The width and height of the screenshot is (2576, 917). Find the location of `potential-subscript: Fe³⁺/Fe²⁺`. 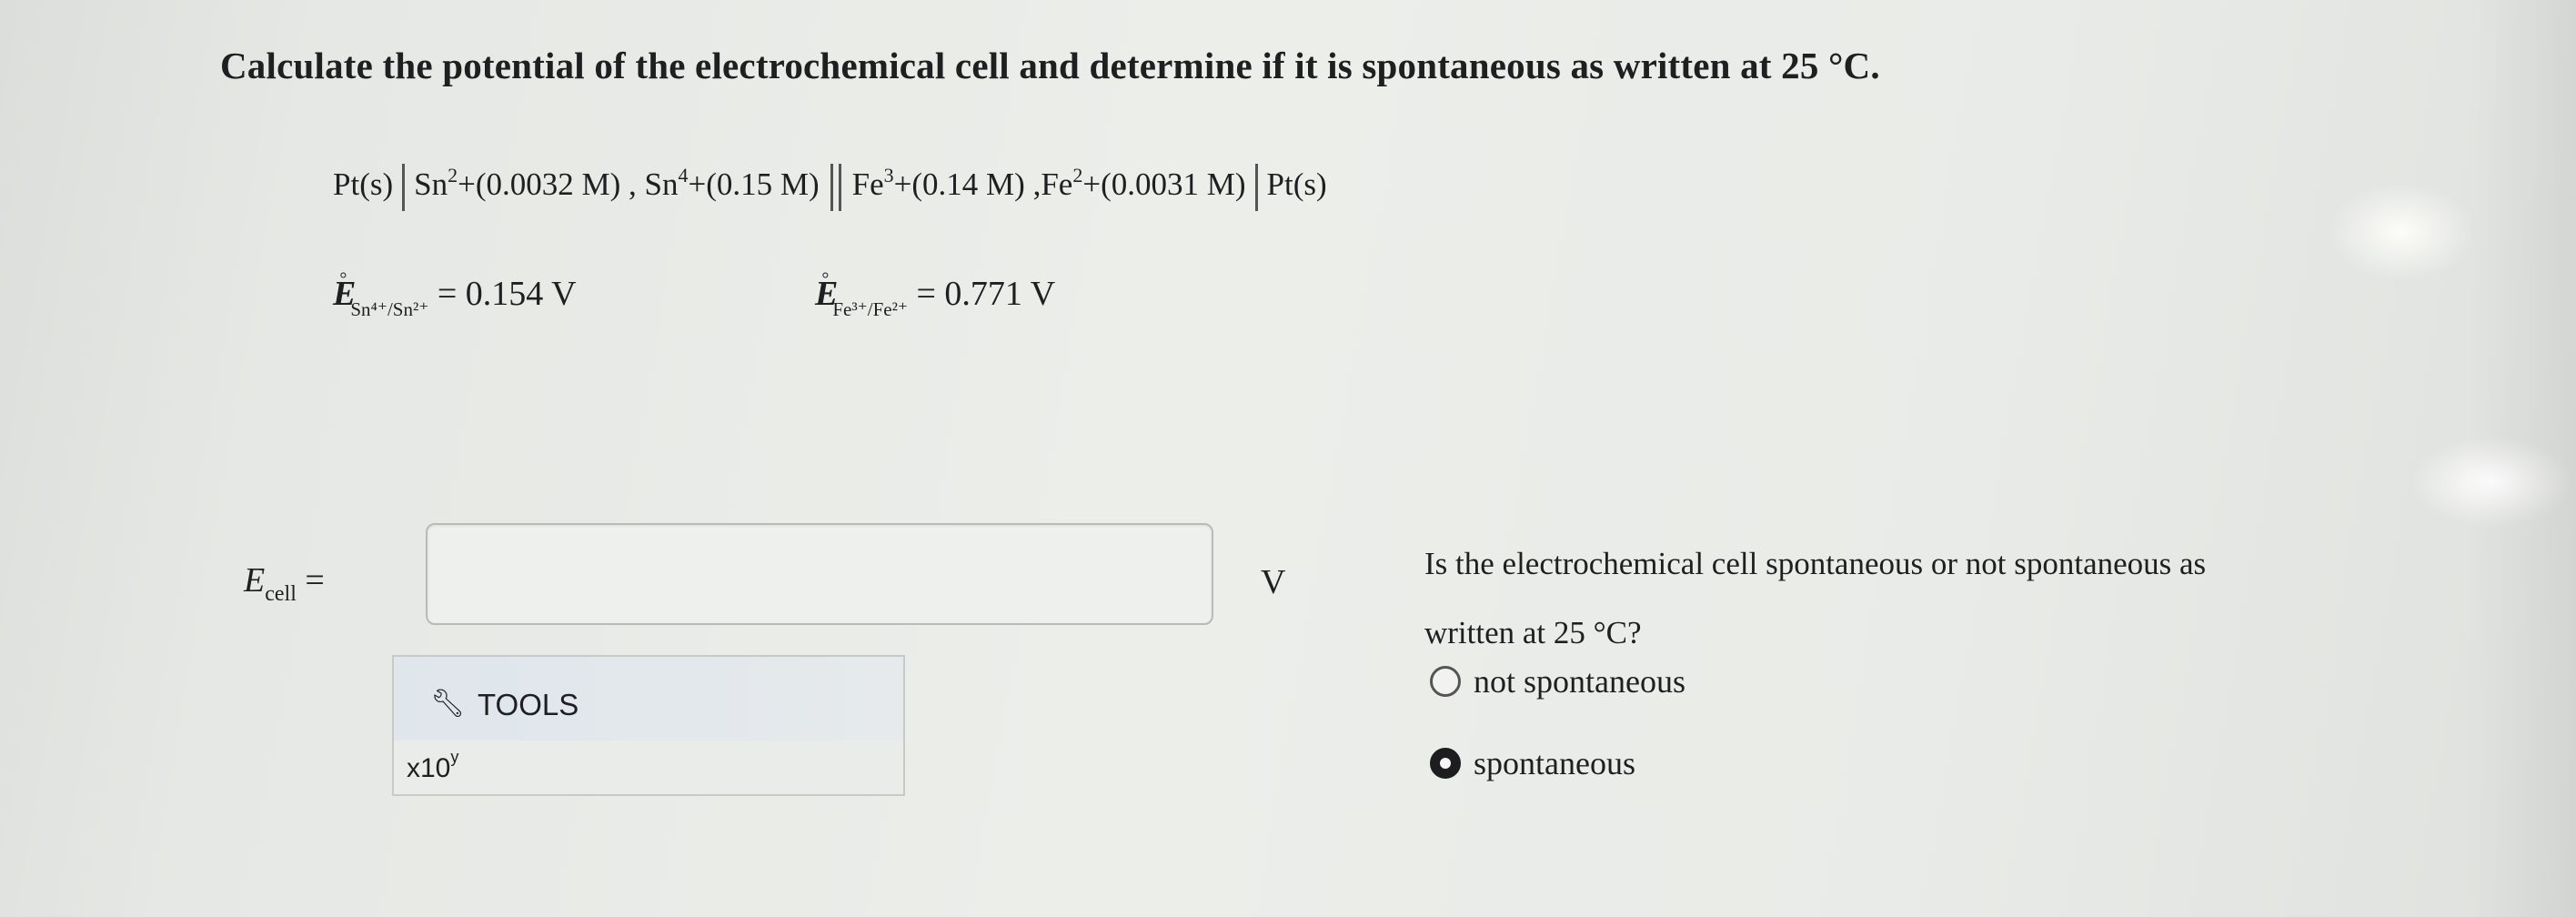

potential-subscript: Fe³⁺/Fe²⁺ is located at coordinates (870, 309).